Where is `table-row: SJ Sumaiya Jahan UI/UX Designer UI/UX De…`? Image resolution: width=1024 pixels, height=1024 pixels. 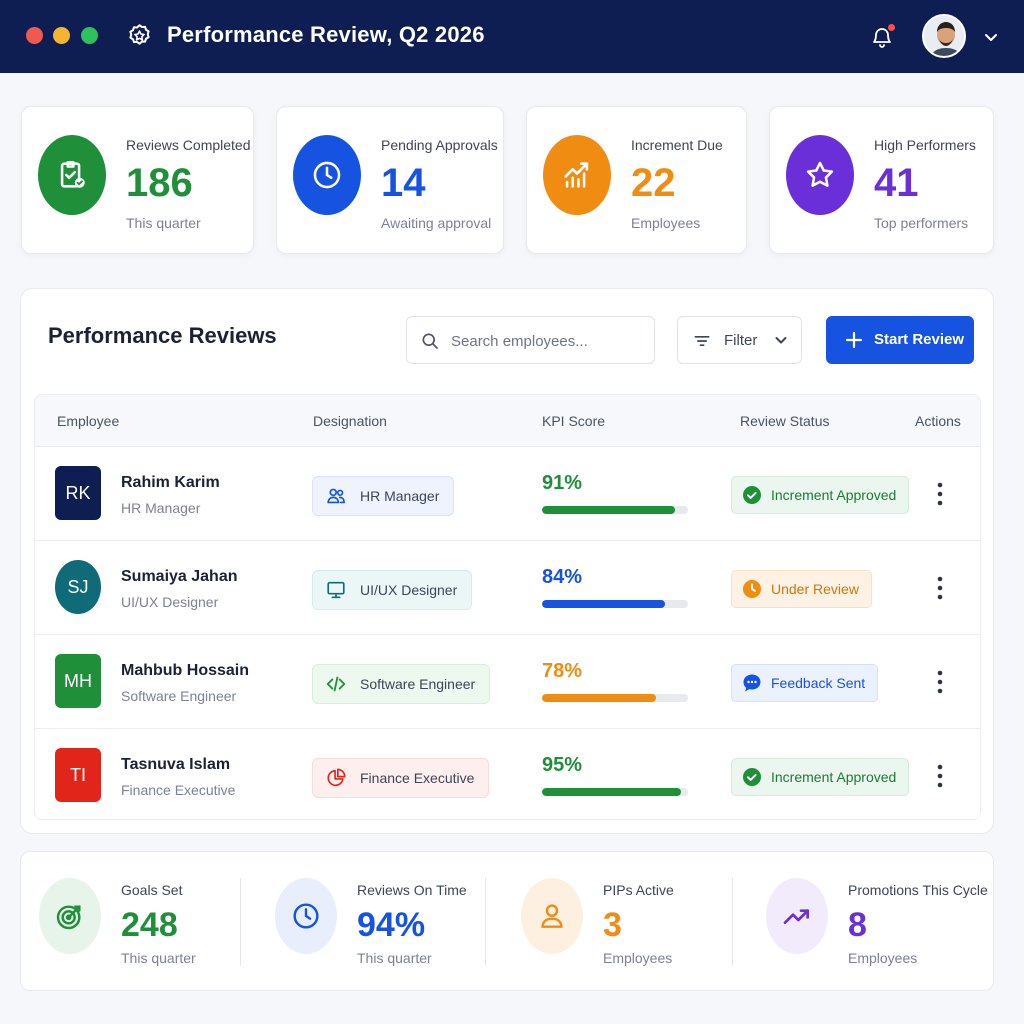 table-row: SJ Sumaiya Jahan UI/UX Designer UI/UX De… is located at coordinates (507, 588).